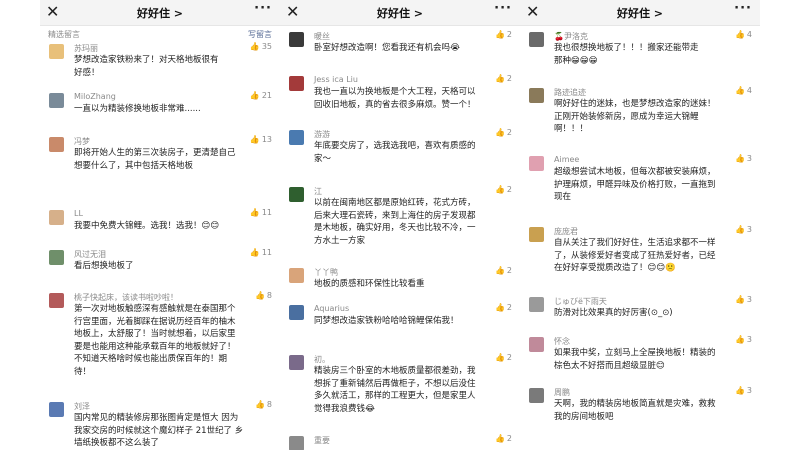 Image resolution: width=800 pixels, height=450 pixels. Describe the element at coordinates (576, 60) in the screenshot. I see `comment-line: 那种😁😁😁` at that location.